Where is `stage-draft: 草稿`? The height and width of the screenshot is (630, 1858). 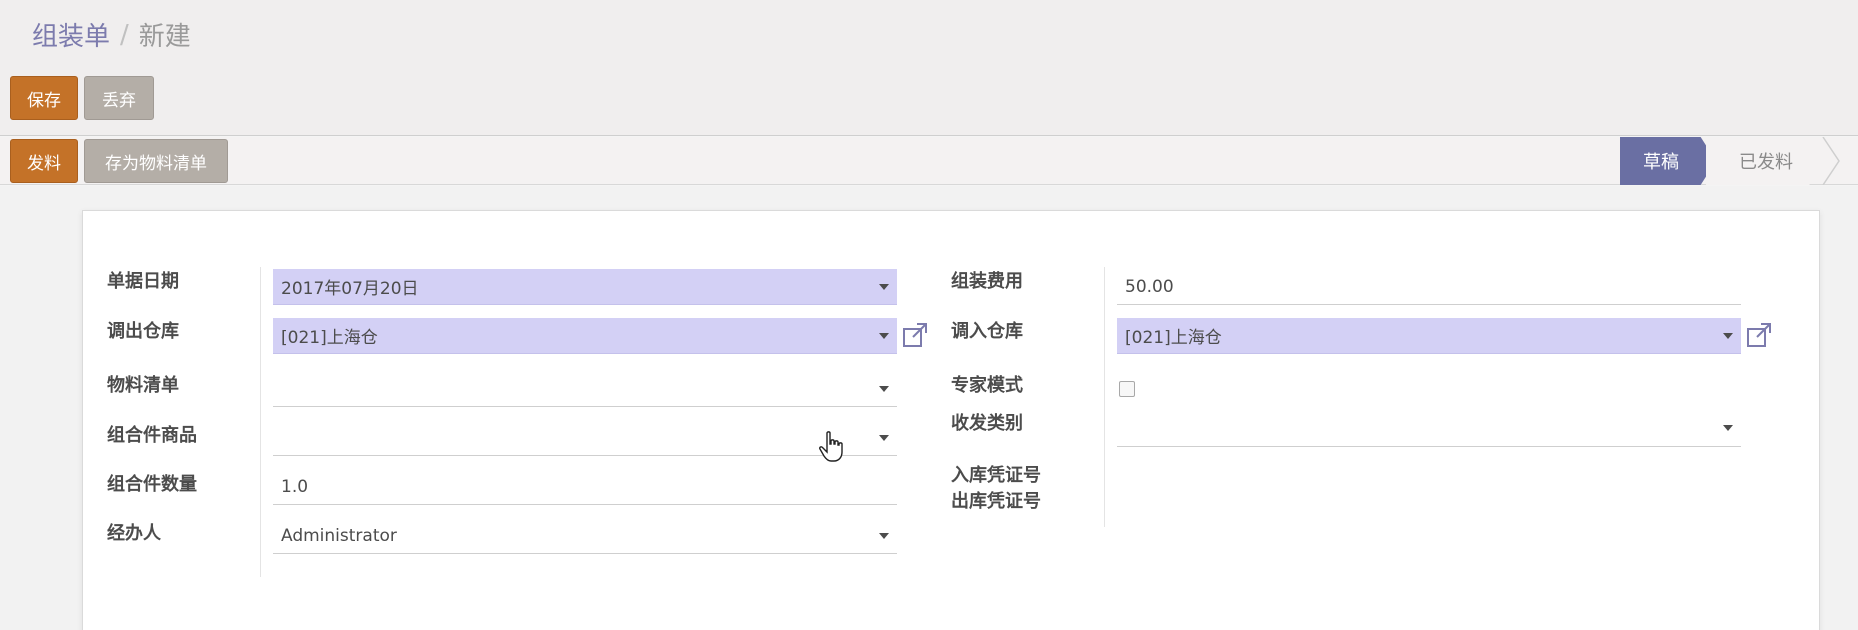
stage-draft: 草稿 is located at coordinates (1668, 161).